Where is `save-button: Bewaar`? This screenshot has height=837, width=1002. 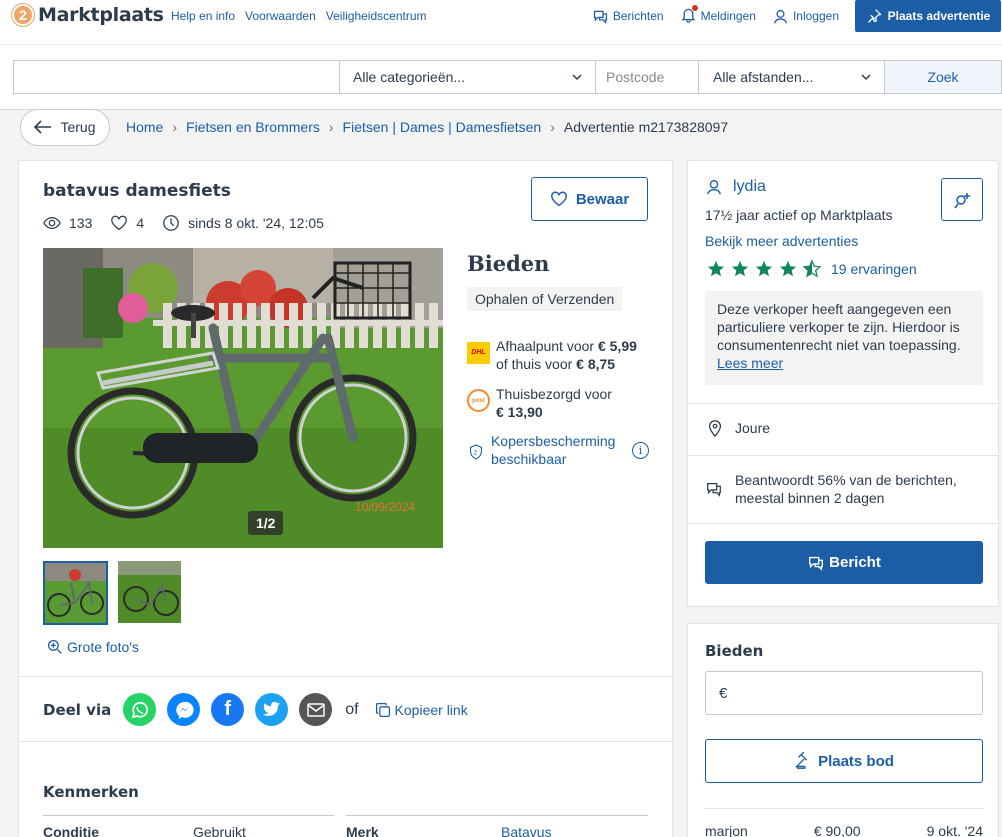
save-button: Bewaar is located at coordinates (589, 199).